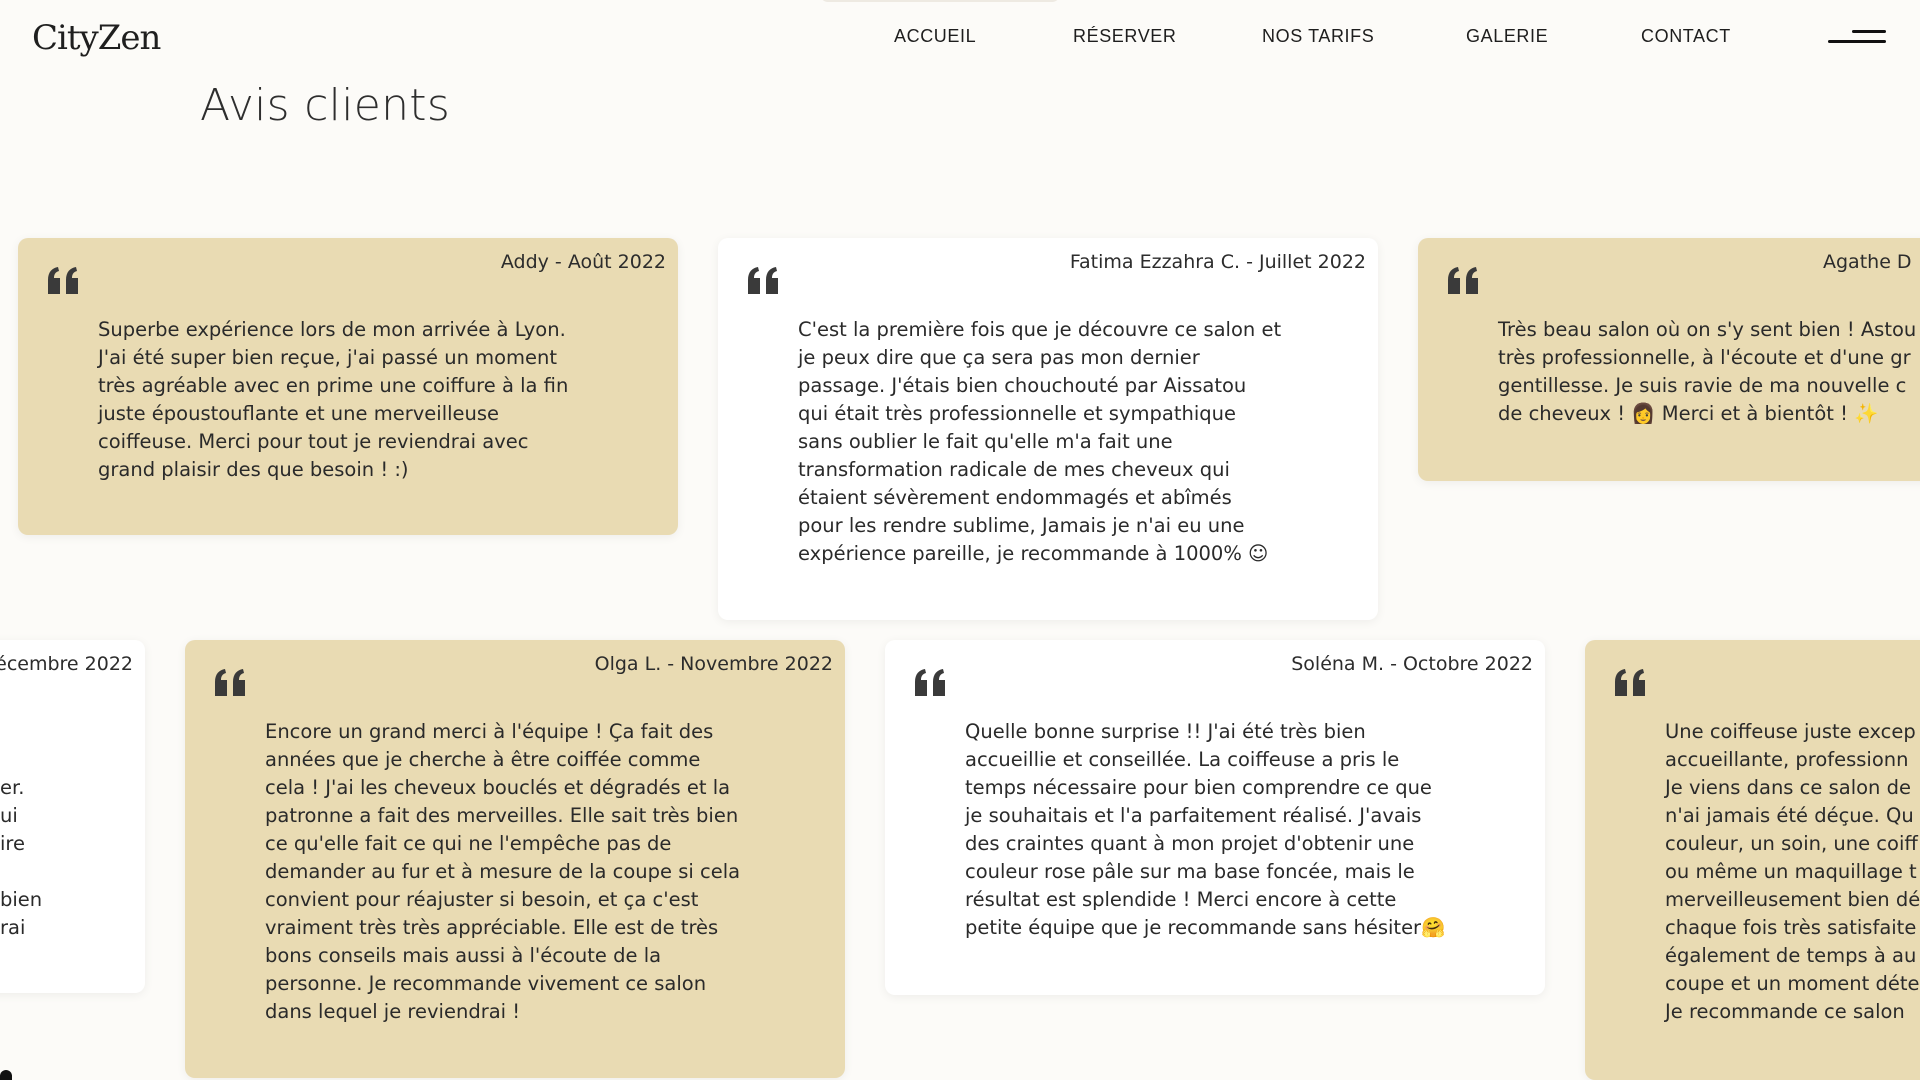  I want to click on nav-item-galerie: GALERIE, so click(1507, 36).